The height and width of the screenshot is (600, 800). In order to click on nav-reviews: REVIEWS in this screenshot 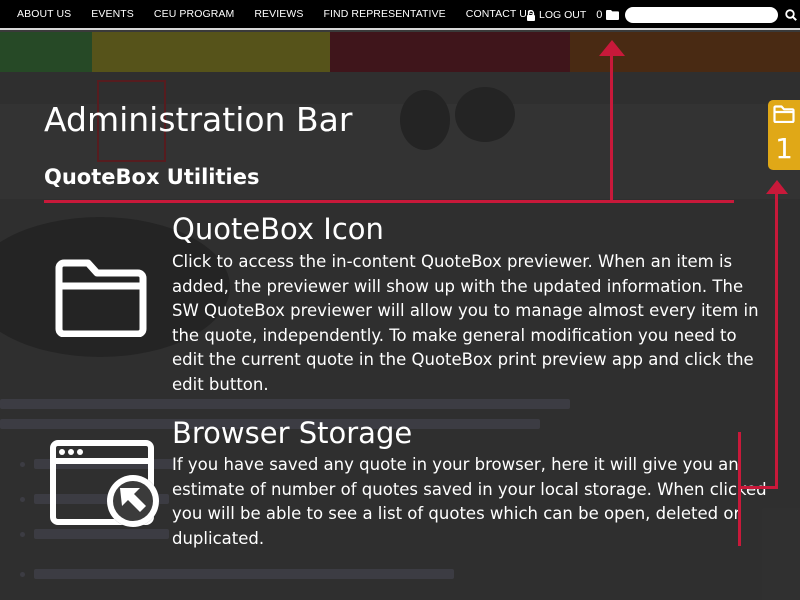, I will do `click(278, 14)`.